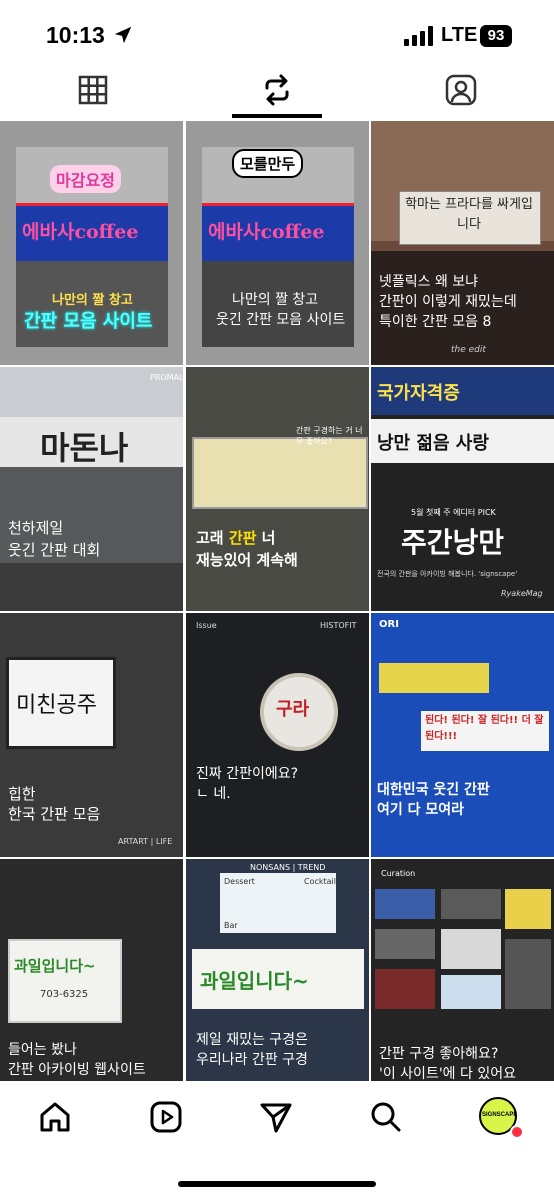  I want to click on post-tile: Issue HISTOFIT 구라 진짜 간판이에요? ㄴ 네., so click(277, 735).